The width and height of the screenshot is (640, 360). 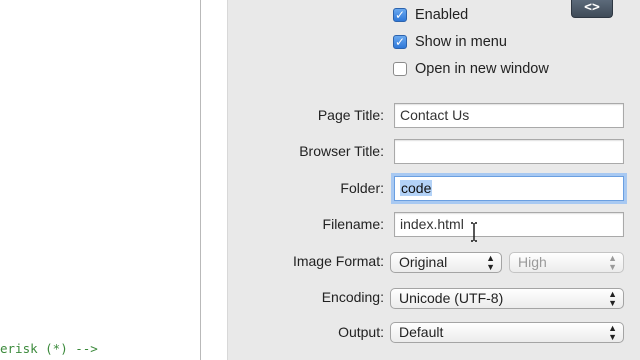 I want to click on image-format-popup: Original ▲ ▼, so click(x=446, y=262).